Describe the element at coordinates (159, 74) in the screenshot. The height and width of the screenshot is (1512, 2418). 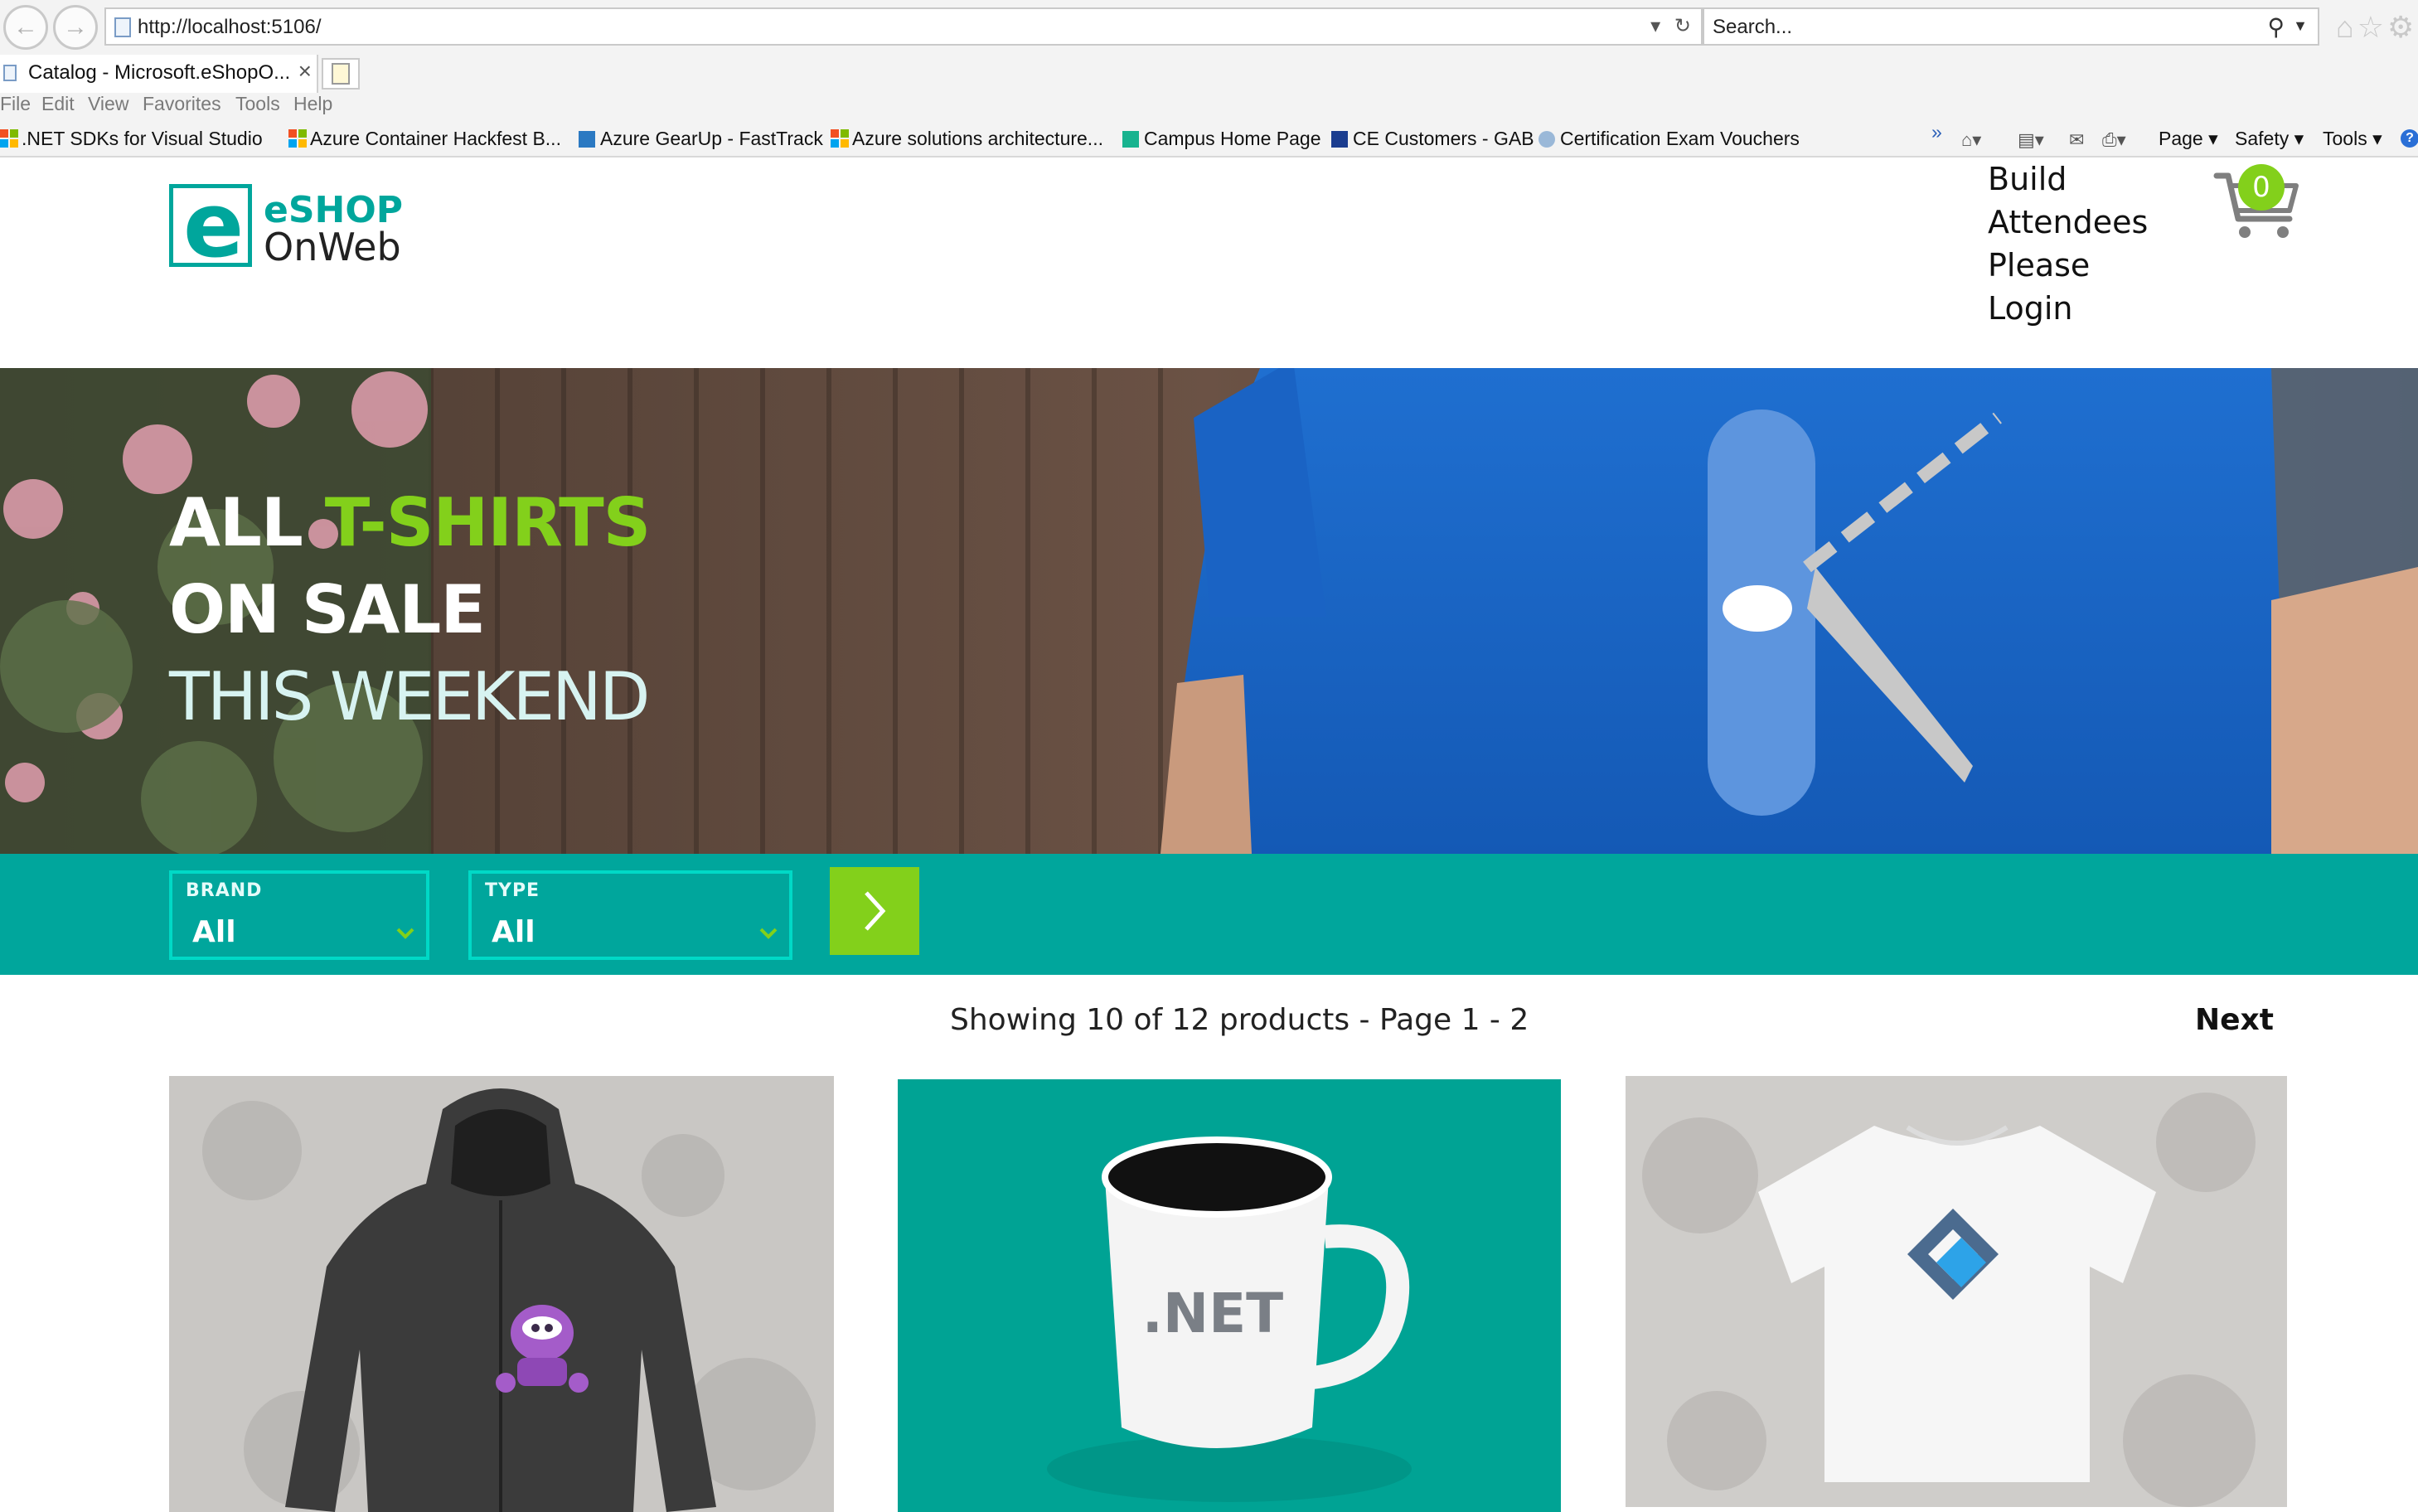
I see `tab-catalog: Catalog - Microsoft.eShopO... ×` at that location.